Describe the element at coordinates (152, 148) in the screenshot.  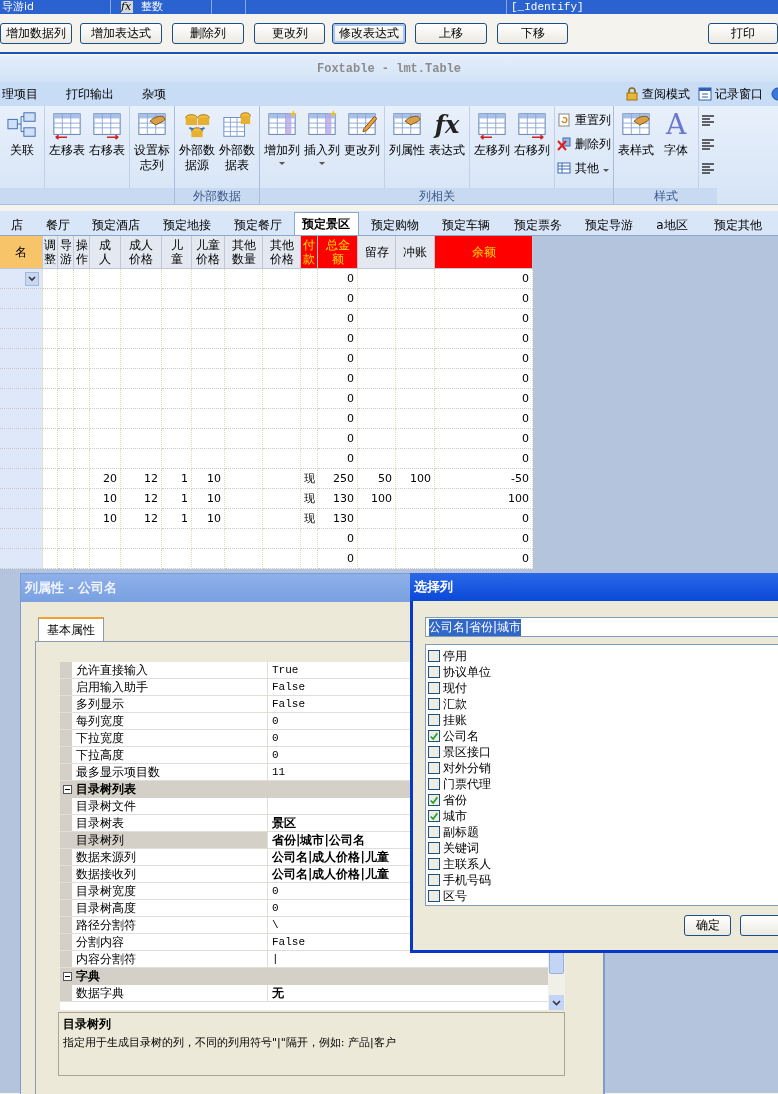
I see `ribbon-button: 设置标志列` at that location.